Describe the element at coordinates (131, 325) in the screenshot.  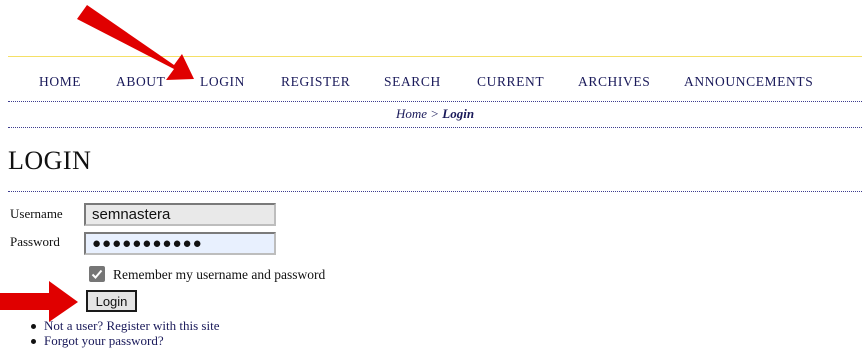
I see `register-link: Not a user? Register with this site` at that location.